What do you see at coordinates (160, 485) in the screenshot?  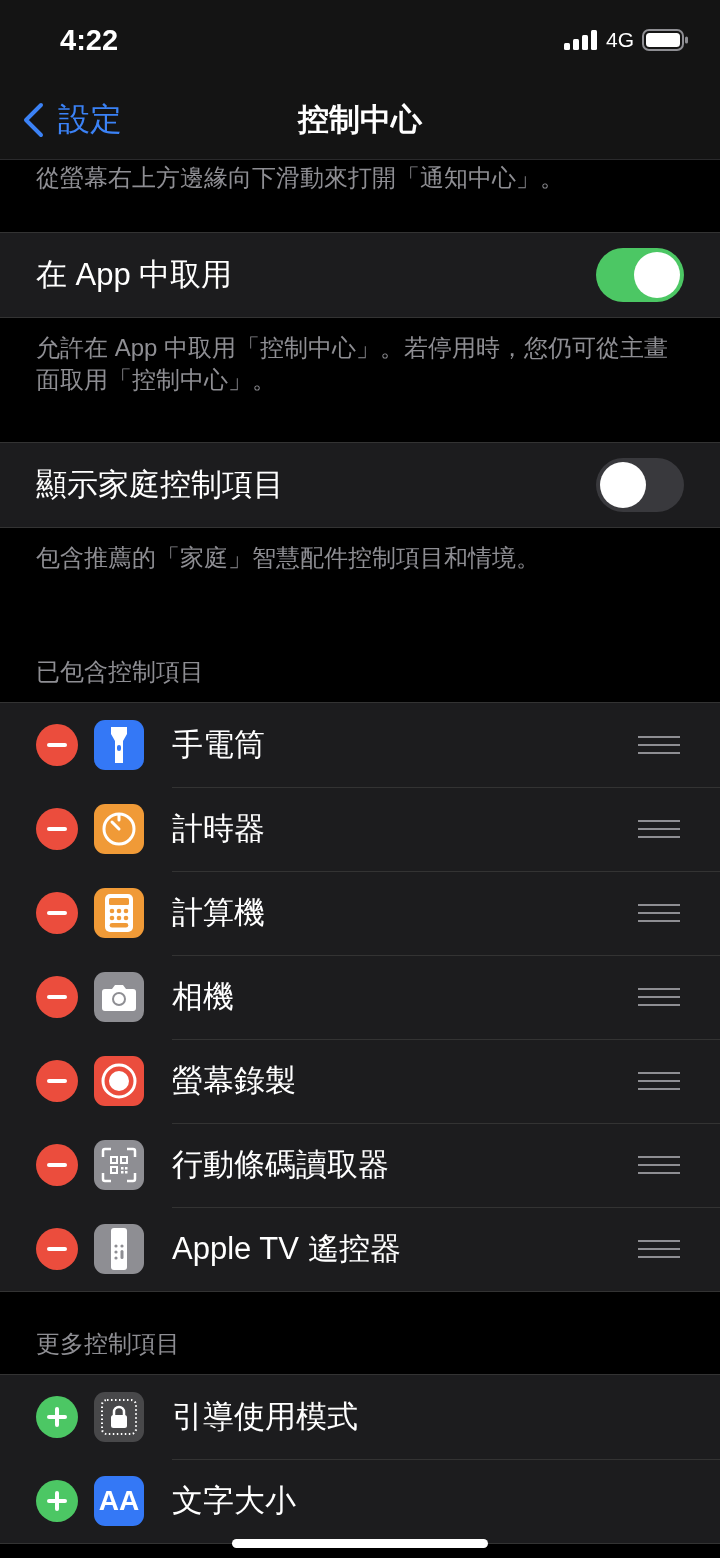 I see `setting-label: 顯示家庭控制項目` at bounding box center [160, 485].